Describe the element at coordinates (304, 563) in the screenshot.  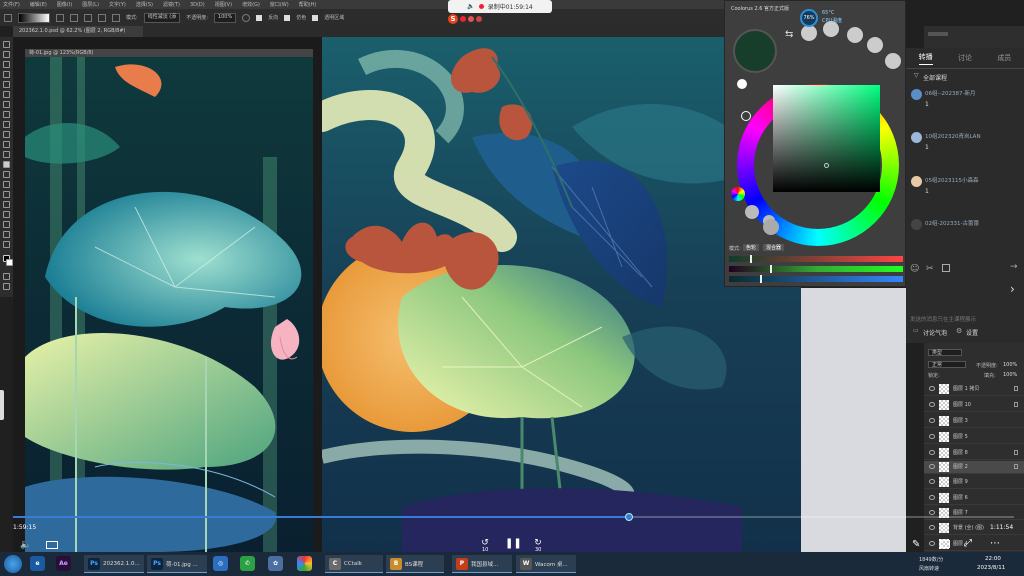
I see `chrome-icon` at that location.